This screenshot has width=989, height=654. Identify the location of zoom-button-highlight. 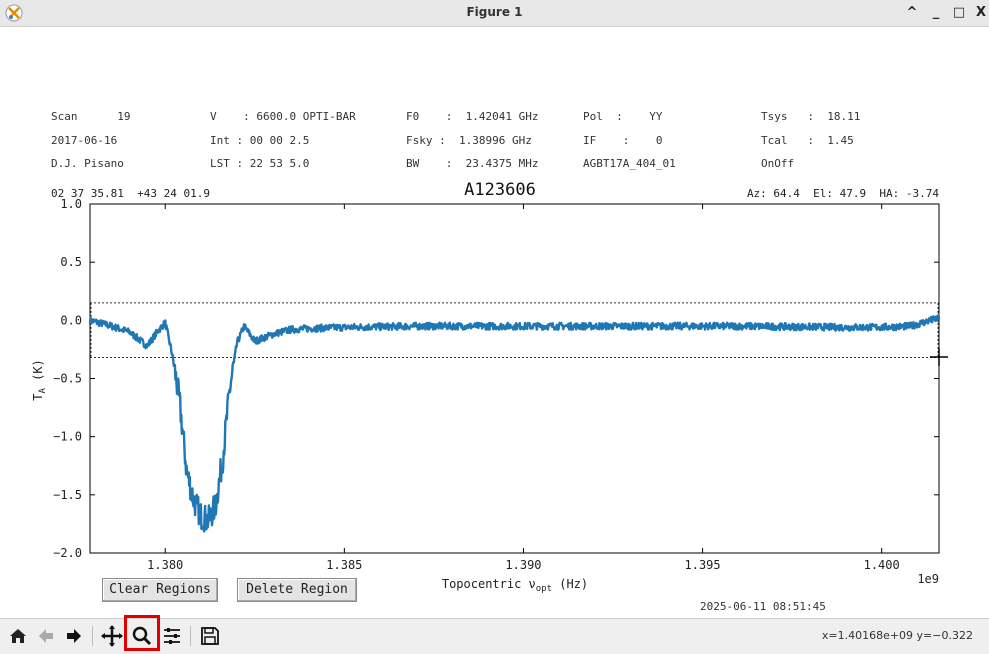
(142, 633).